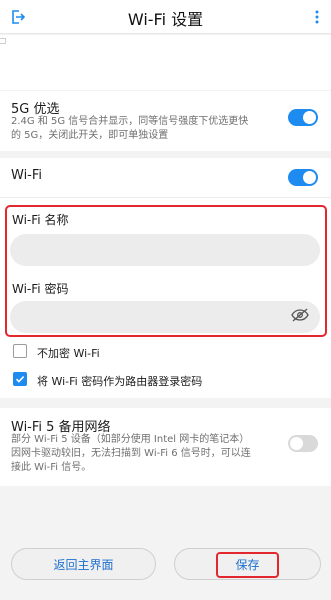 The width and height of the screenshot is (331, 600). Describe the element at coordinates (165, 317) in the screenshot. I see `wifi-password-input` at that location.